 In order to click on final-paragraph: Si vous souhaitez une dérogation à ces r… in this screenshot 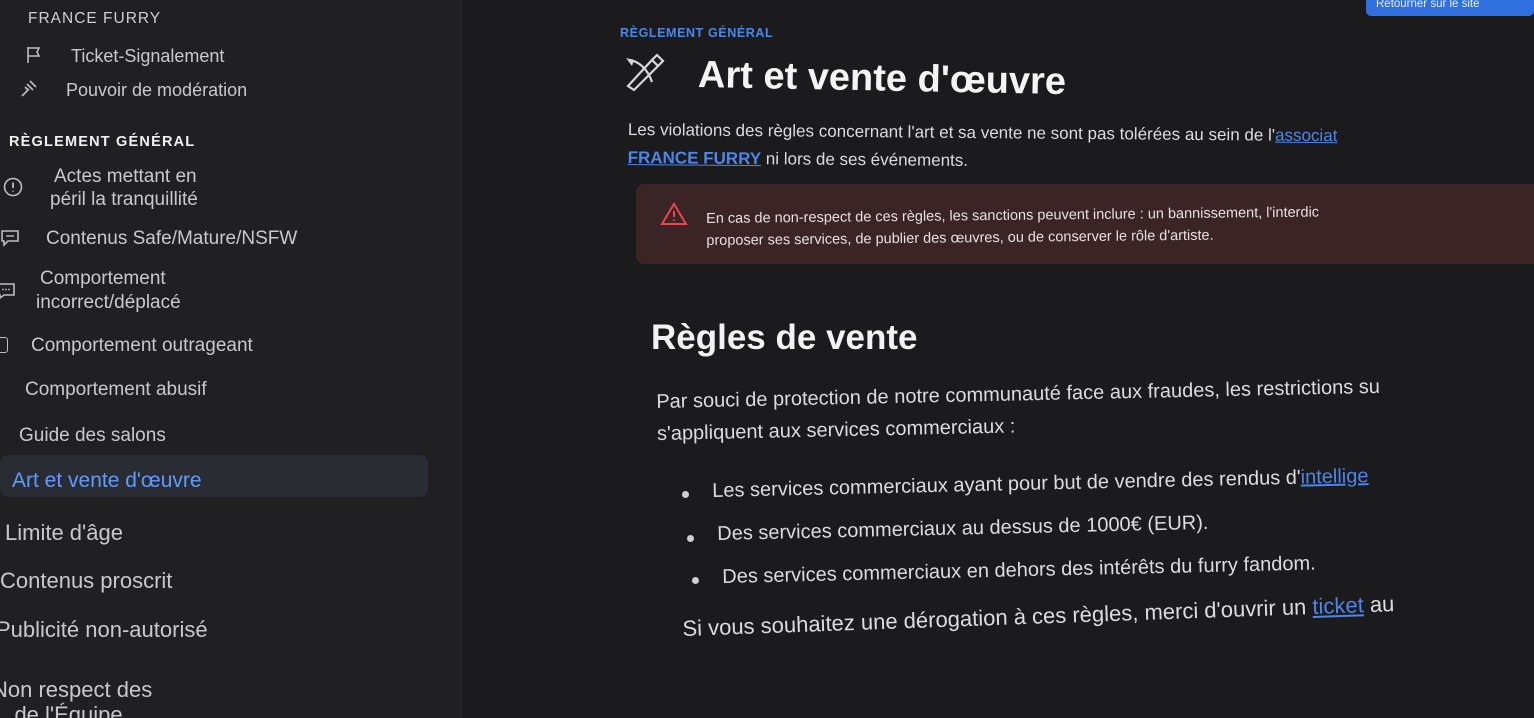, I will do `click(1038, 616)`.